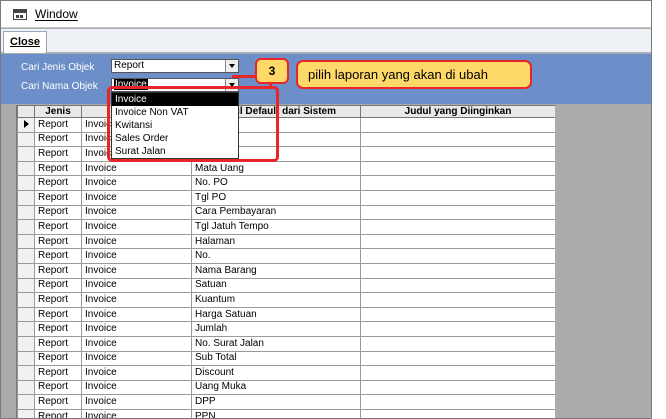 The width and height of the screenshot is (666, 419). I want to click on table-row: Report Invoice Sub Total, so click(286, 358).